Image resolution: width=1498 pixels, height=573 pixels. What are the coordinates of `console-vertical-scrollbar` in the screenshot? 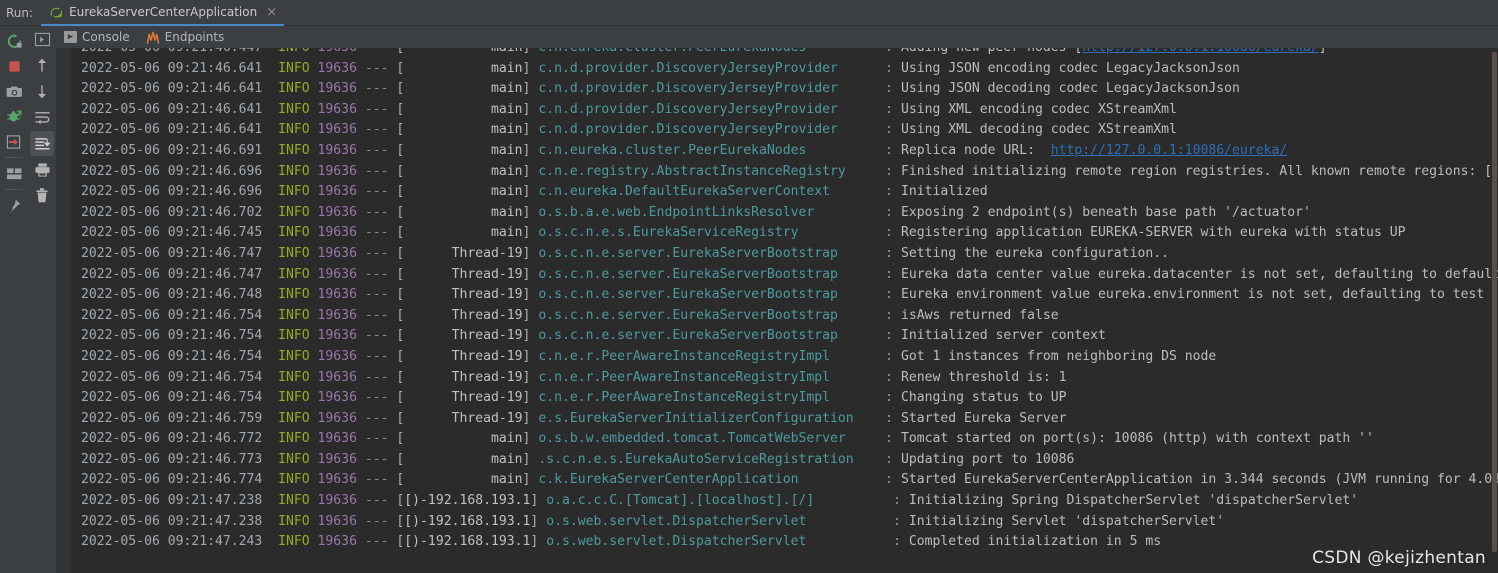 It's located at (1494, 310).